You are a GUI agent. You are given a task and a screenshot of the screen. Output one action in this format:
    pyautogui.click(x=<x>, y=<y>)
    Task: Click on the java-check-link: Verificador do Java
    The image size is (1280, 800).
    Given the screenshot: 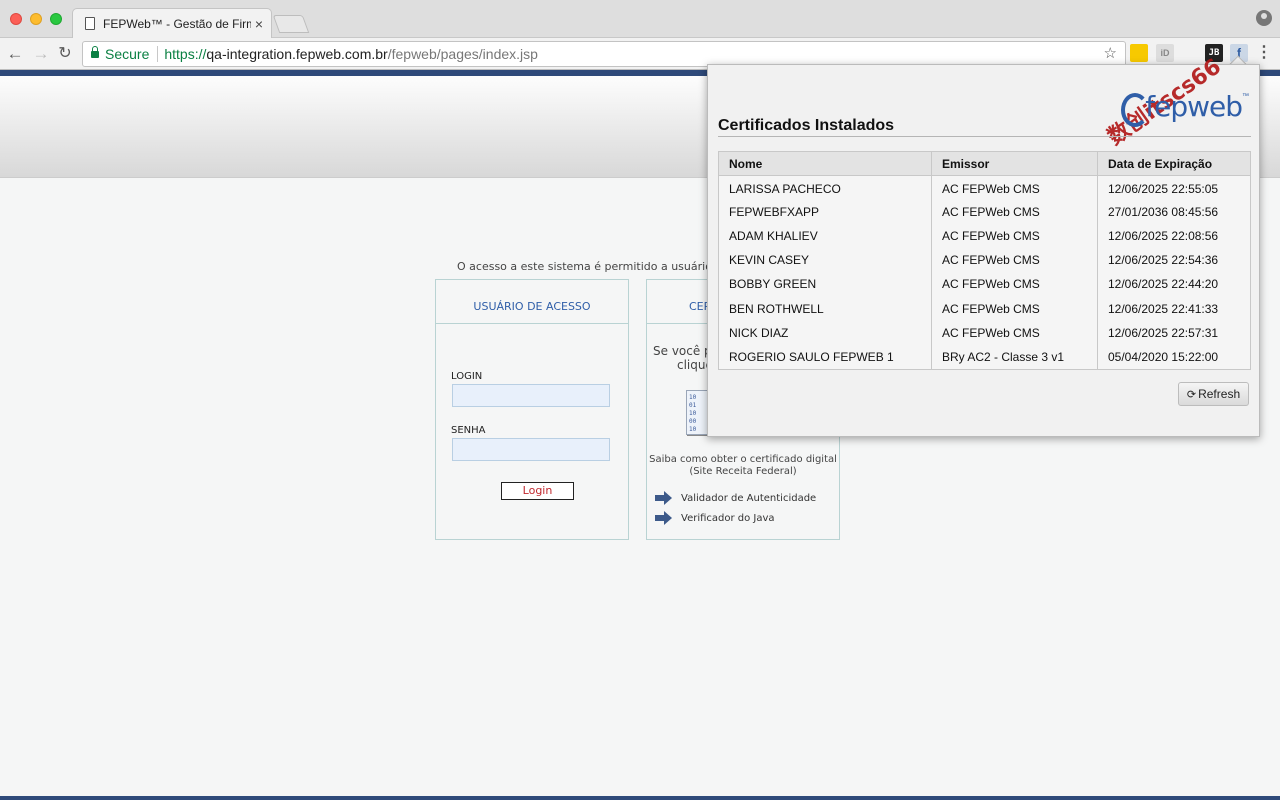 What is the action you would take?
    pyautogui.click(x=715, y=518)
    